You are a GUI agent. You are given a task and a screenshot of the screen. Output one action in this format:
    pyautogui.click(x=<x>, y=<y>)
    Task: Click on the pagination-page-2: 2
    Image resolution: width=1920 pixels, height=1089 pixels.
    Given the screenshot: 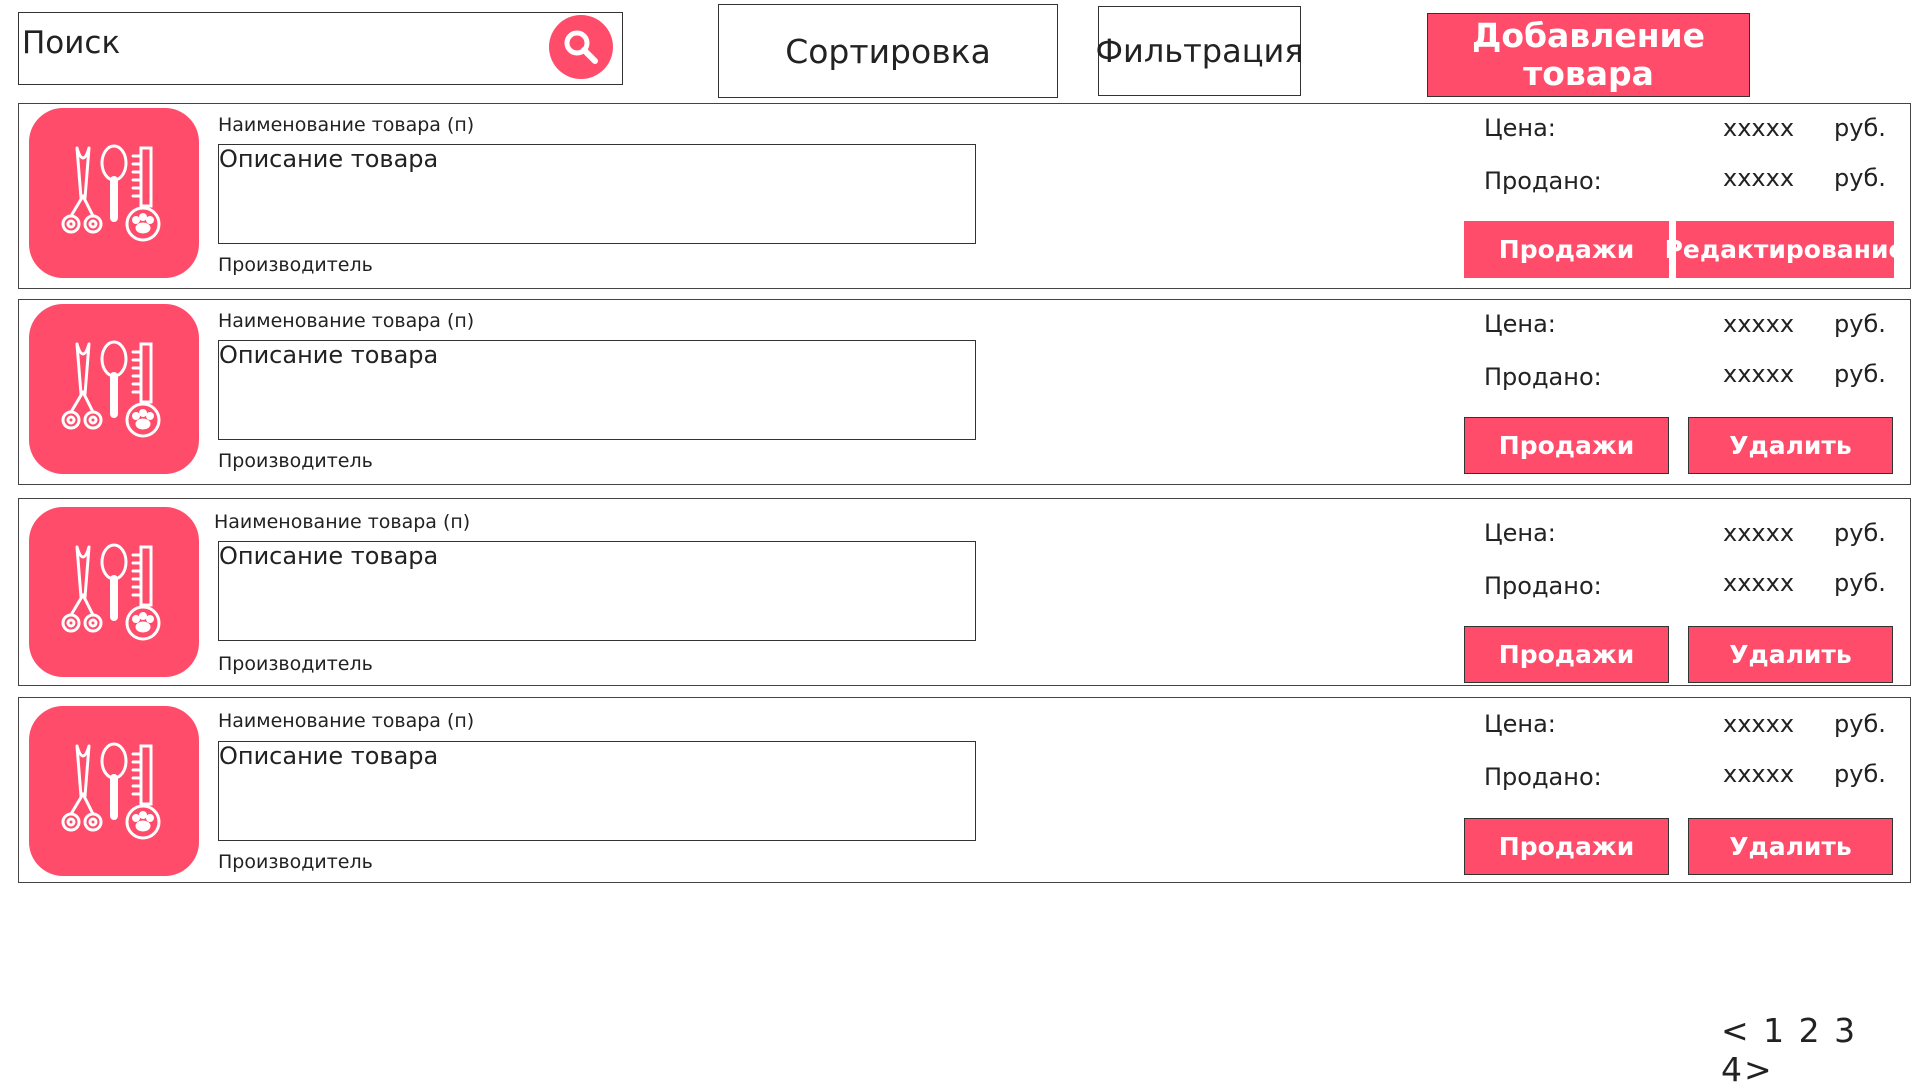 What is the action you would take?
    pyautogui.click(x=1810, y=1030)
    